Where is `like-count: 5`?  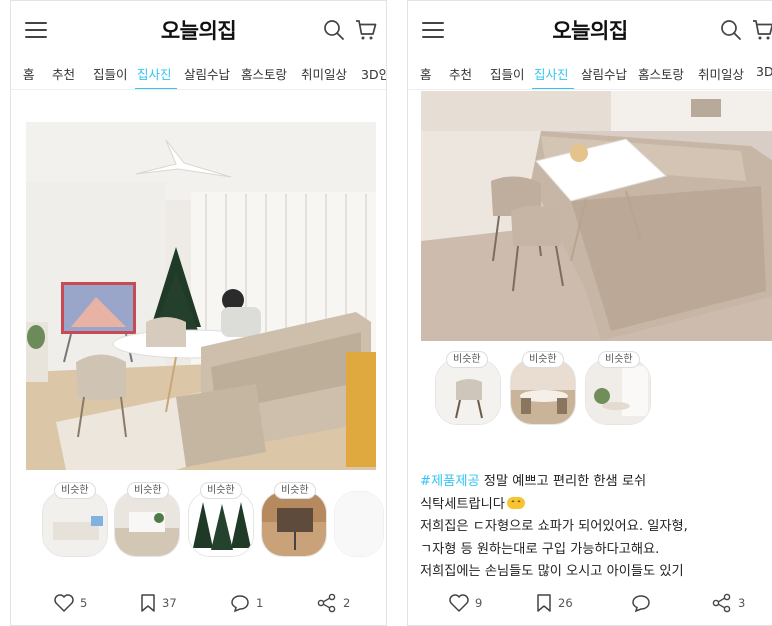
like-count: 5 is located at coordinates (84, 603).